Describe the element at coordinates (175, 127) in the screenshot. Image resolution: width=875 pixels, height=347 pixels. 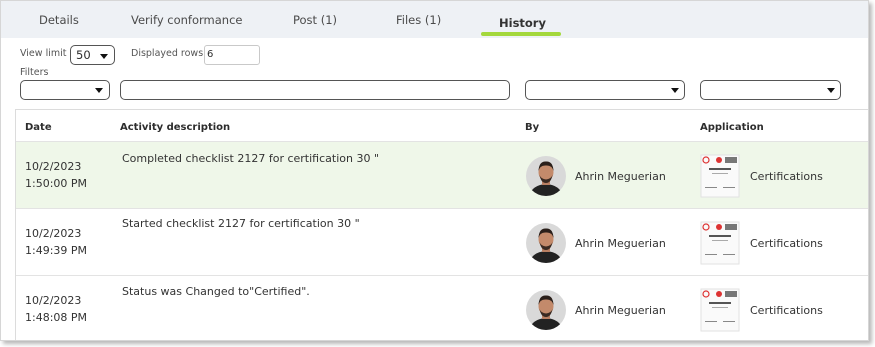
I see `column-header-activity: Activity description` at that location.